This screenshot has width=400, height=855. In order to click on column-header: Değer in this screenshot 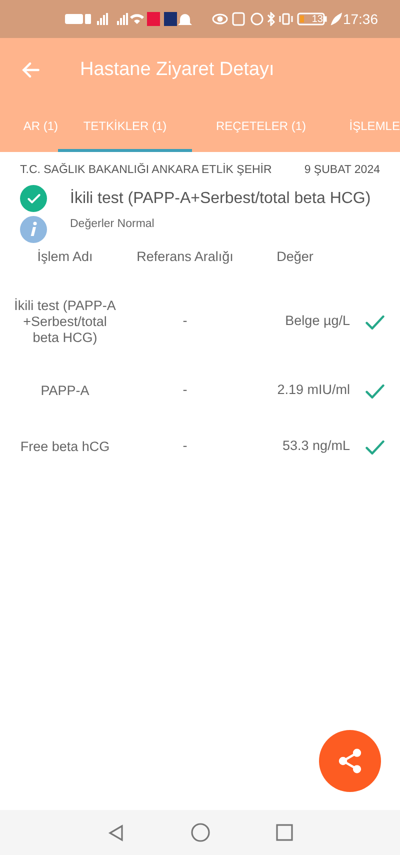, I will do `click(295, 257)`.